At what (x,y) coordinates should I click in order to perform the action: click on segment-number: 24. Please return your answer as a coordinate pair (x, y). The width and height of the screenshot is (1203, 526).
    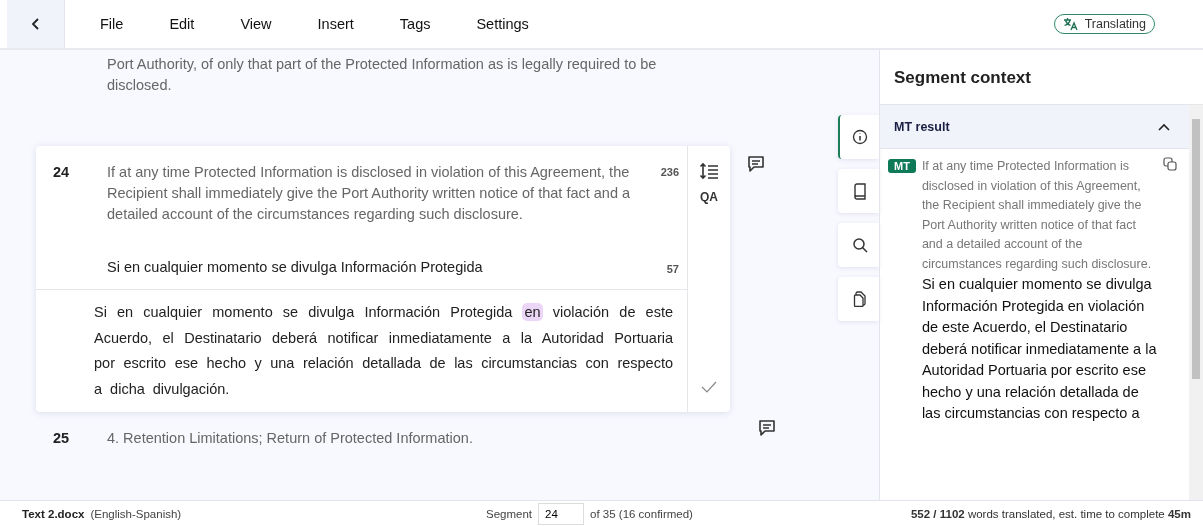
    Looking at the image, I should click on (62, 171).